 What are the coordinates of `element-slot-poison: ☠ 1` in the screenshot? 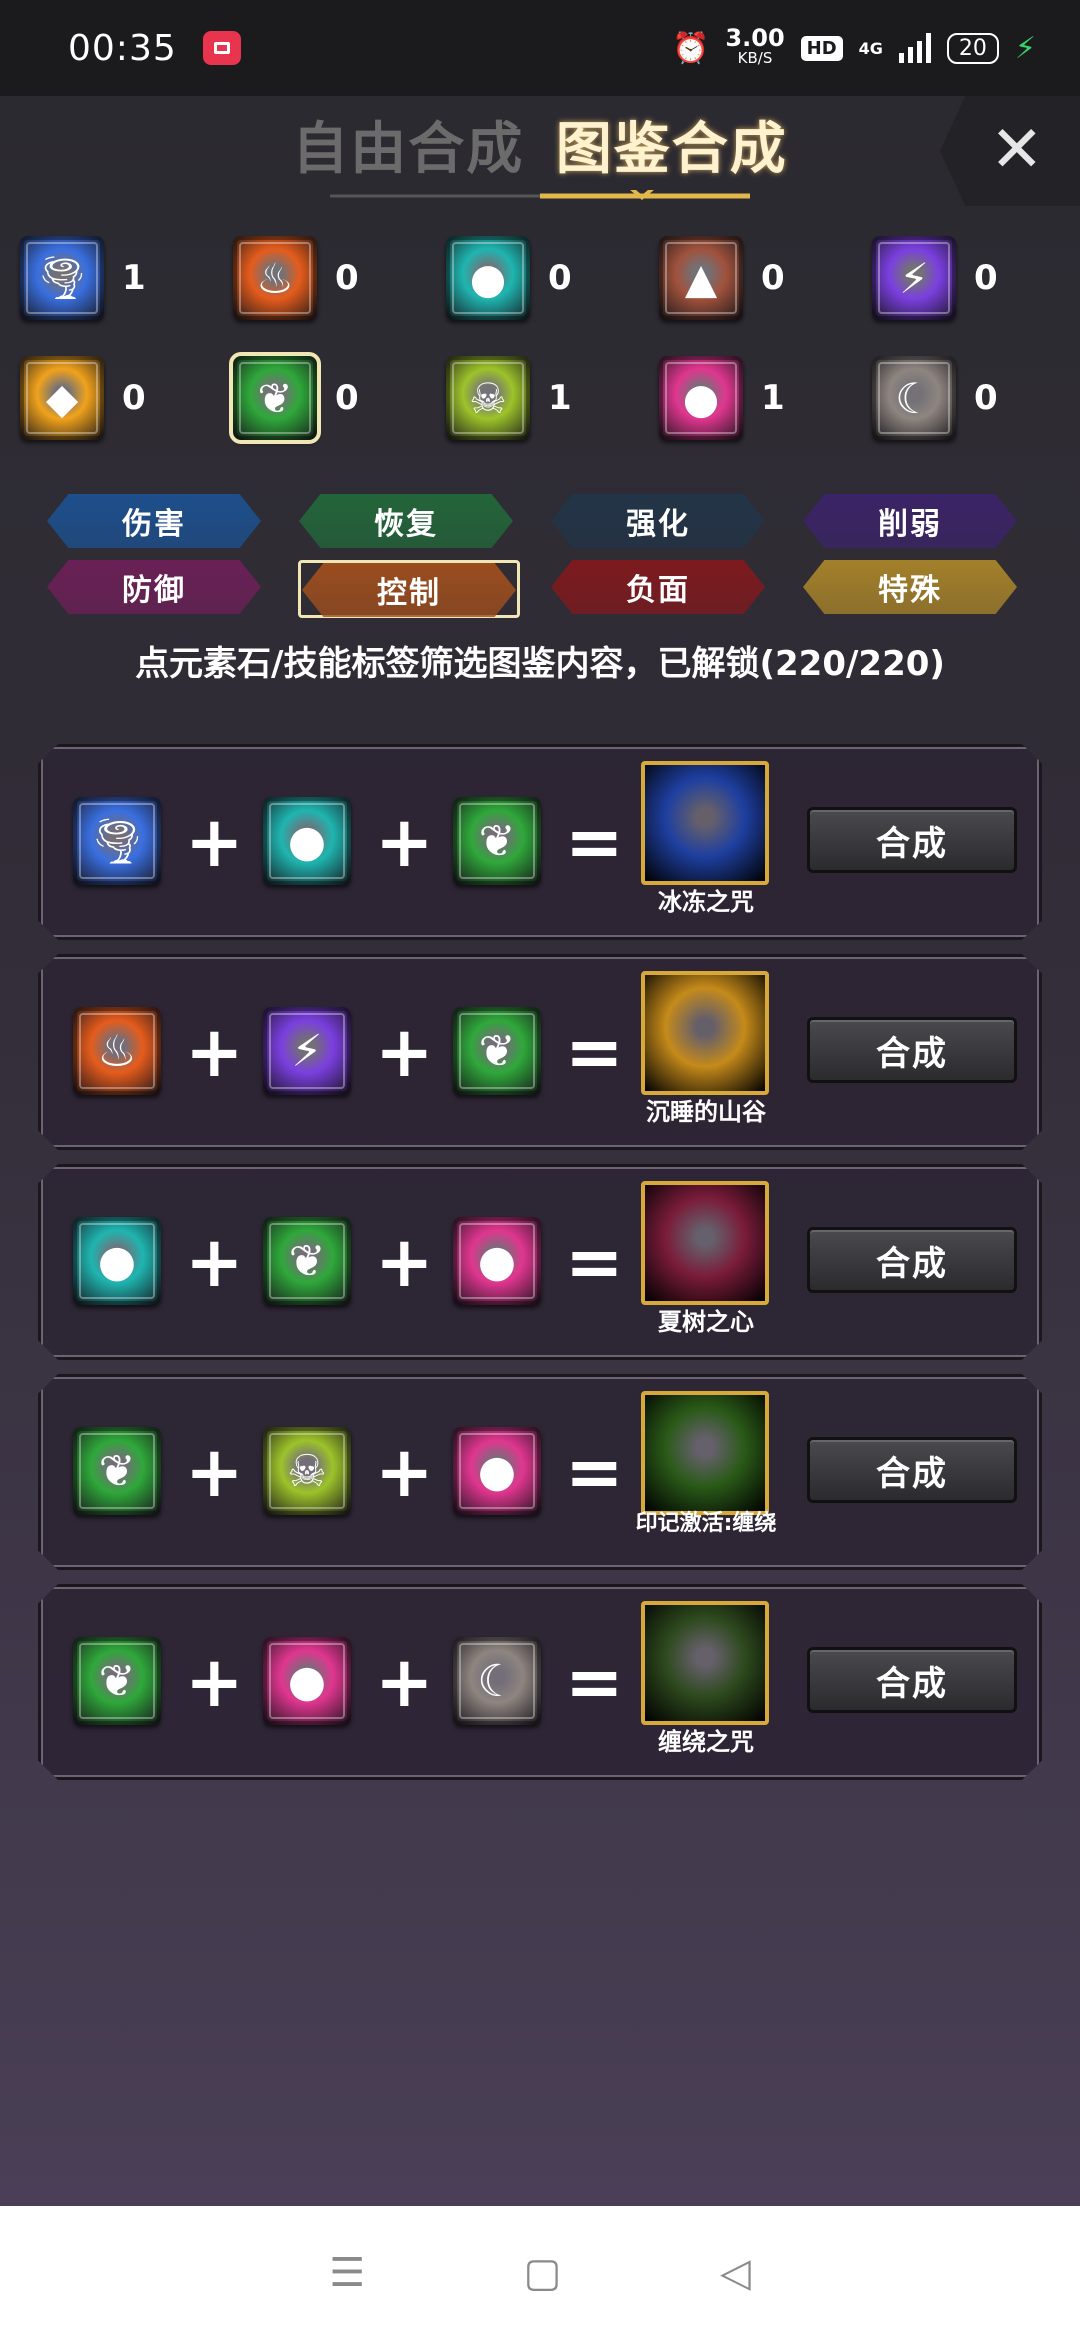 It's located at (509, 398).